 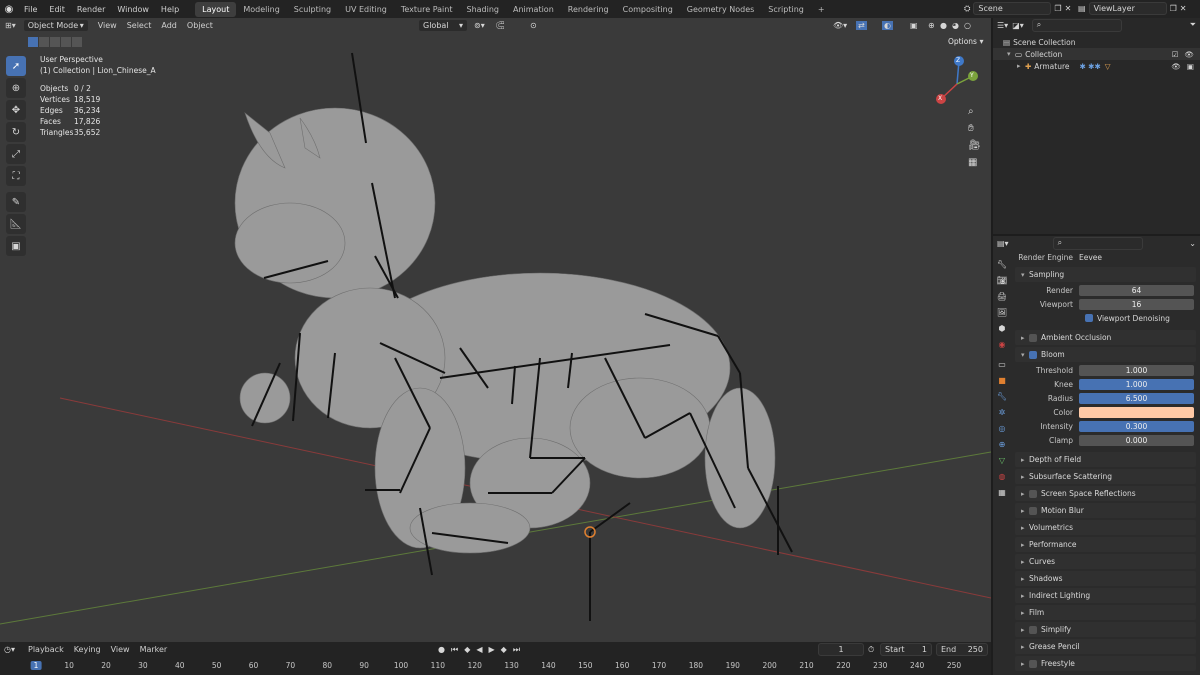 I want to click on tool-tab-icon: 🔧︎, so click(x=1002, y=264).